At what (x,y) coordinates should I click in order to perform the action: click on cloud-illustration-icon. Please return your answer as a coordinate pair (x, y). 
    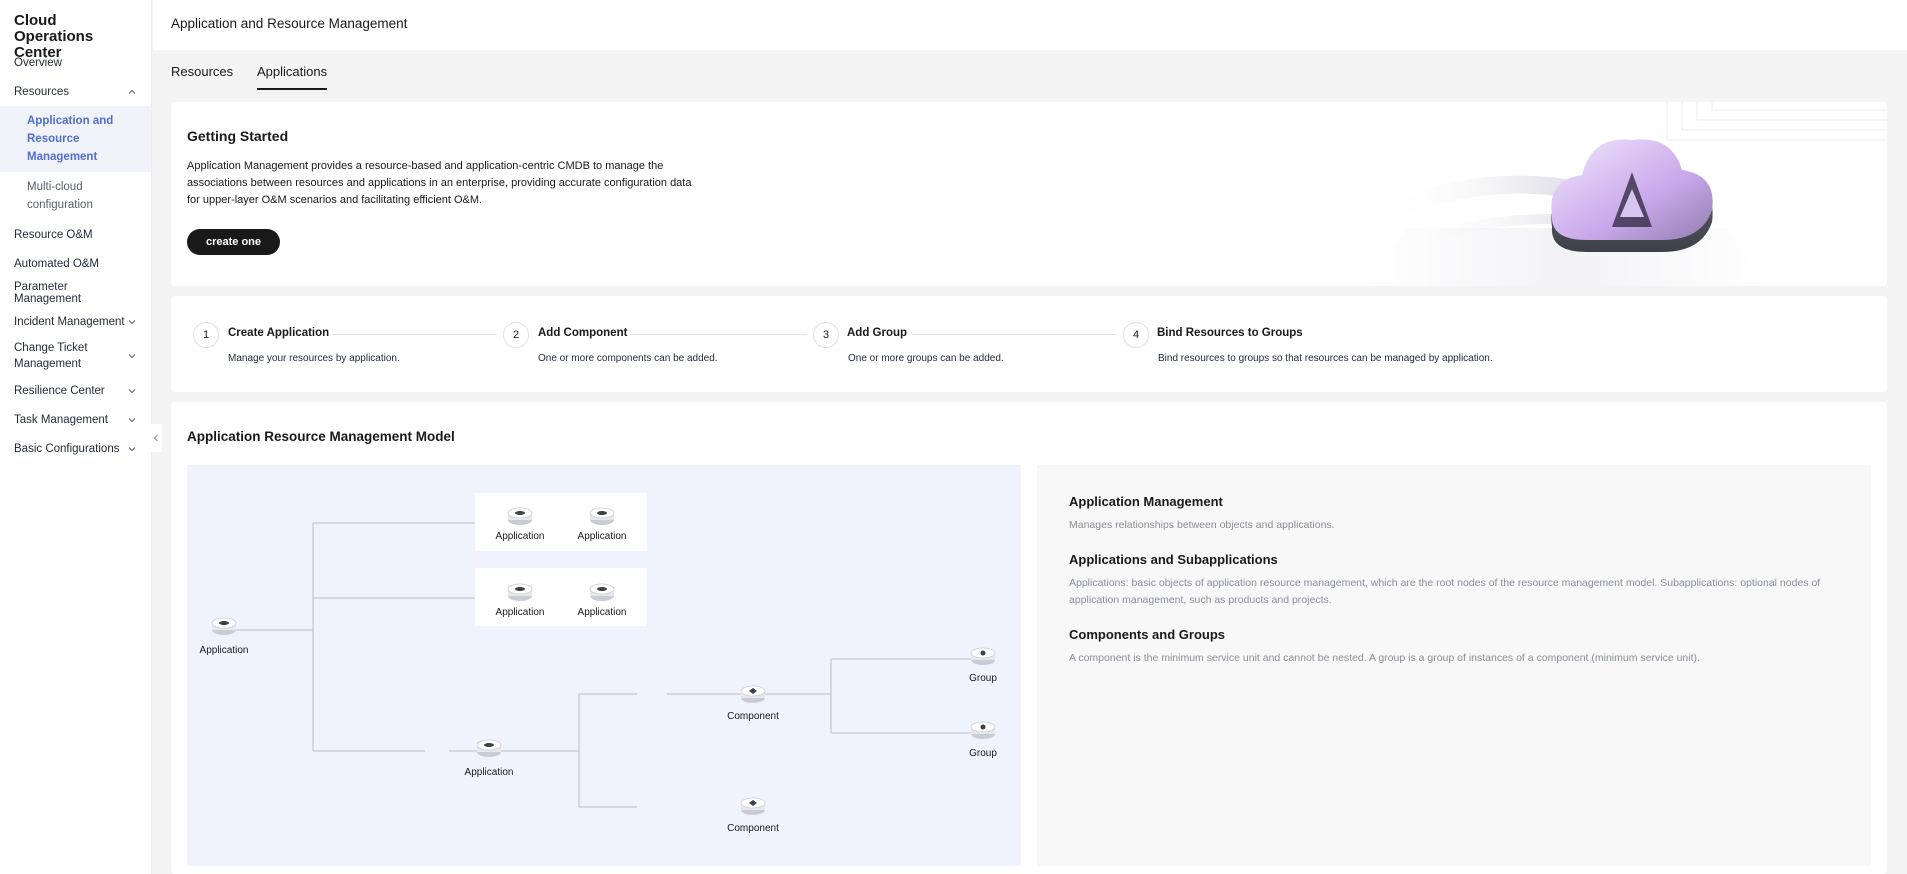
    Looking at the image, I should click on (1607, 194).